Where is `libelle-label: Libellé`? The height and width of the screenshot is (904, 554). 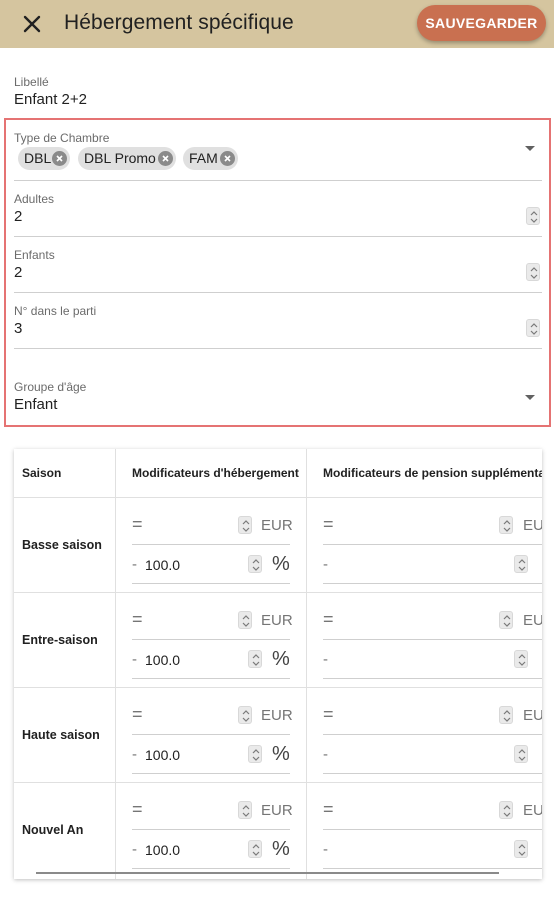
libelle-label: Libellé is located at coordinates (31, 82).